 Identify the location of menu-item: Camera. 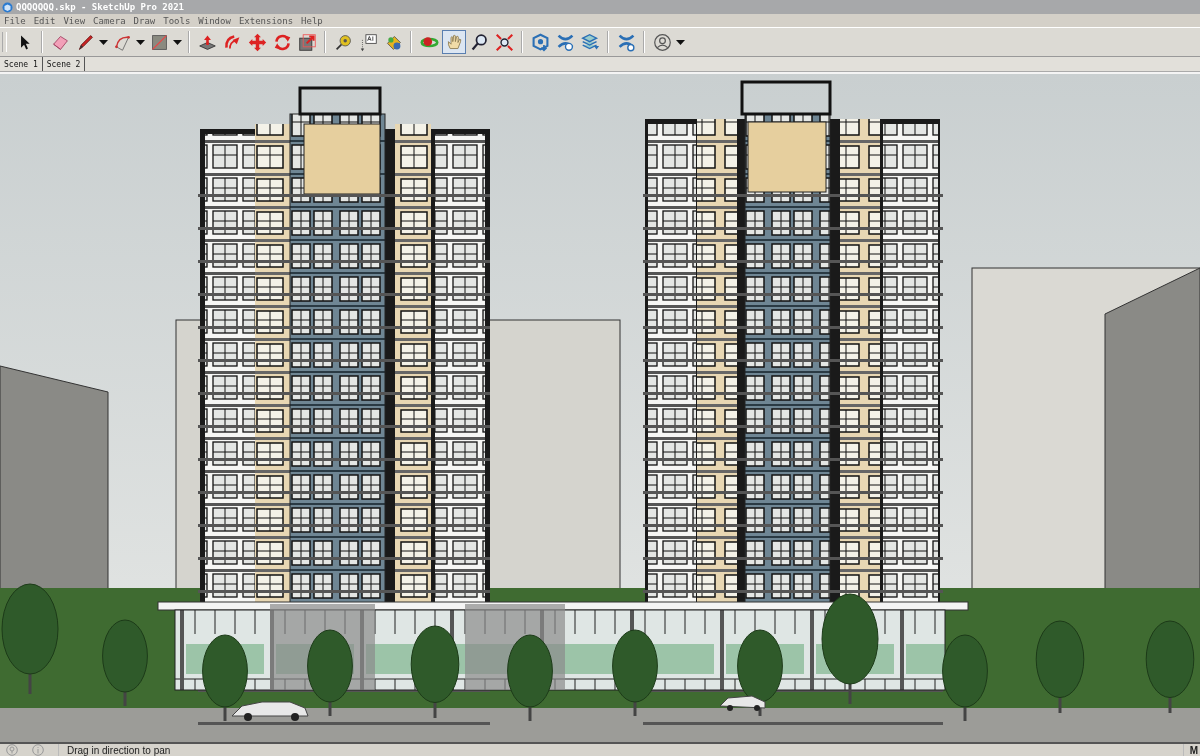
(109, 20).